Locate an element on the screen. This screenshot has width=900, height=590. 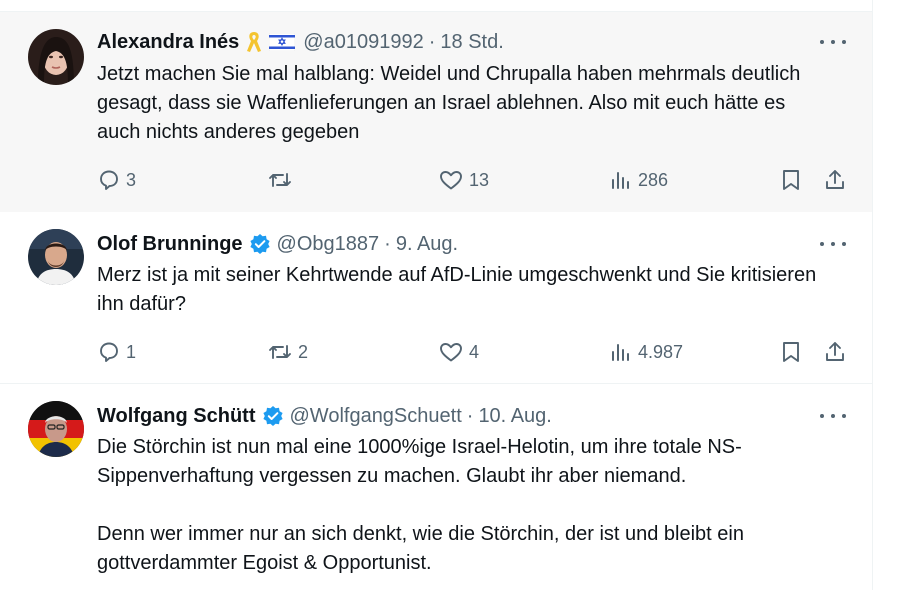
tweet-actions: 1 2 4 4.987 is located at coordinates (475, 352).